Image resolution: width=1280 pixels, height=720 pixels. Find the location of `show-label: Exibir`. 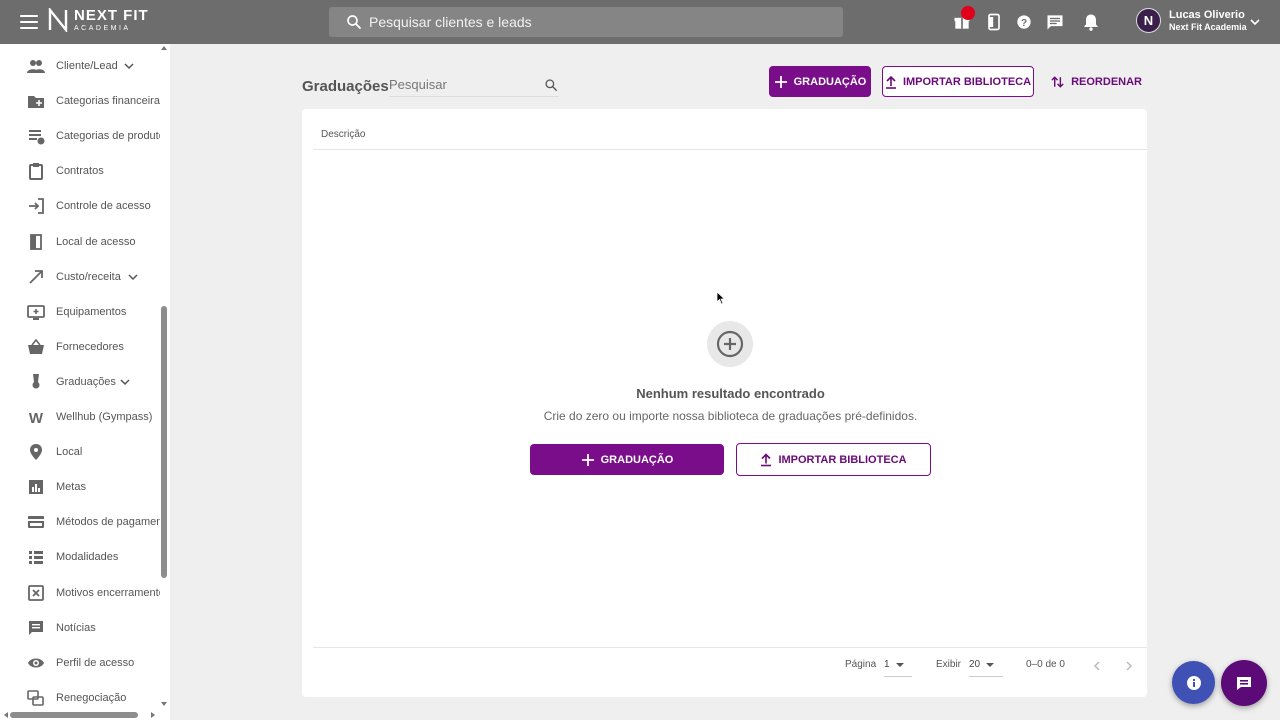

show-label: Exibir is located at coordinates (949, 664).